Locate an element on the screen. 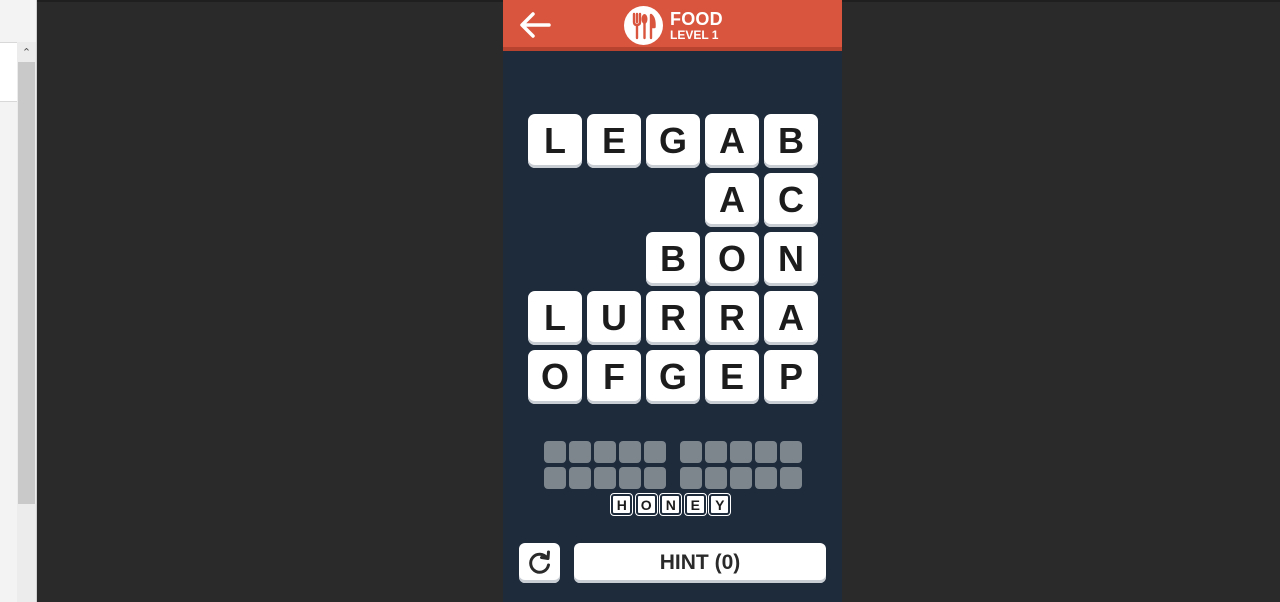  cutlery-icon is located at coordinates (643, 25).